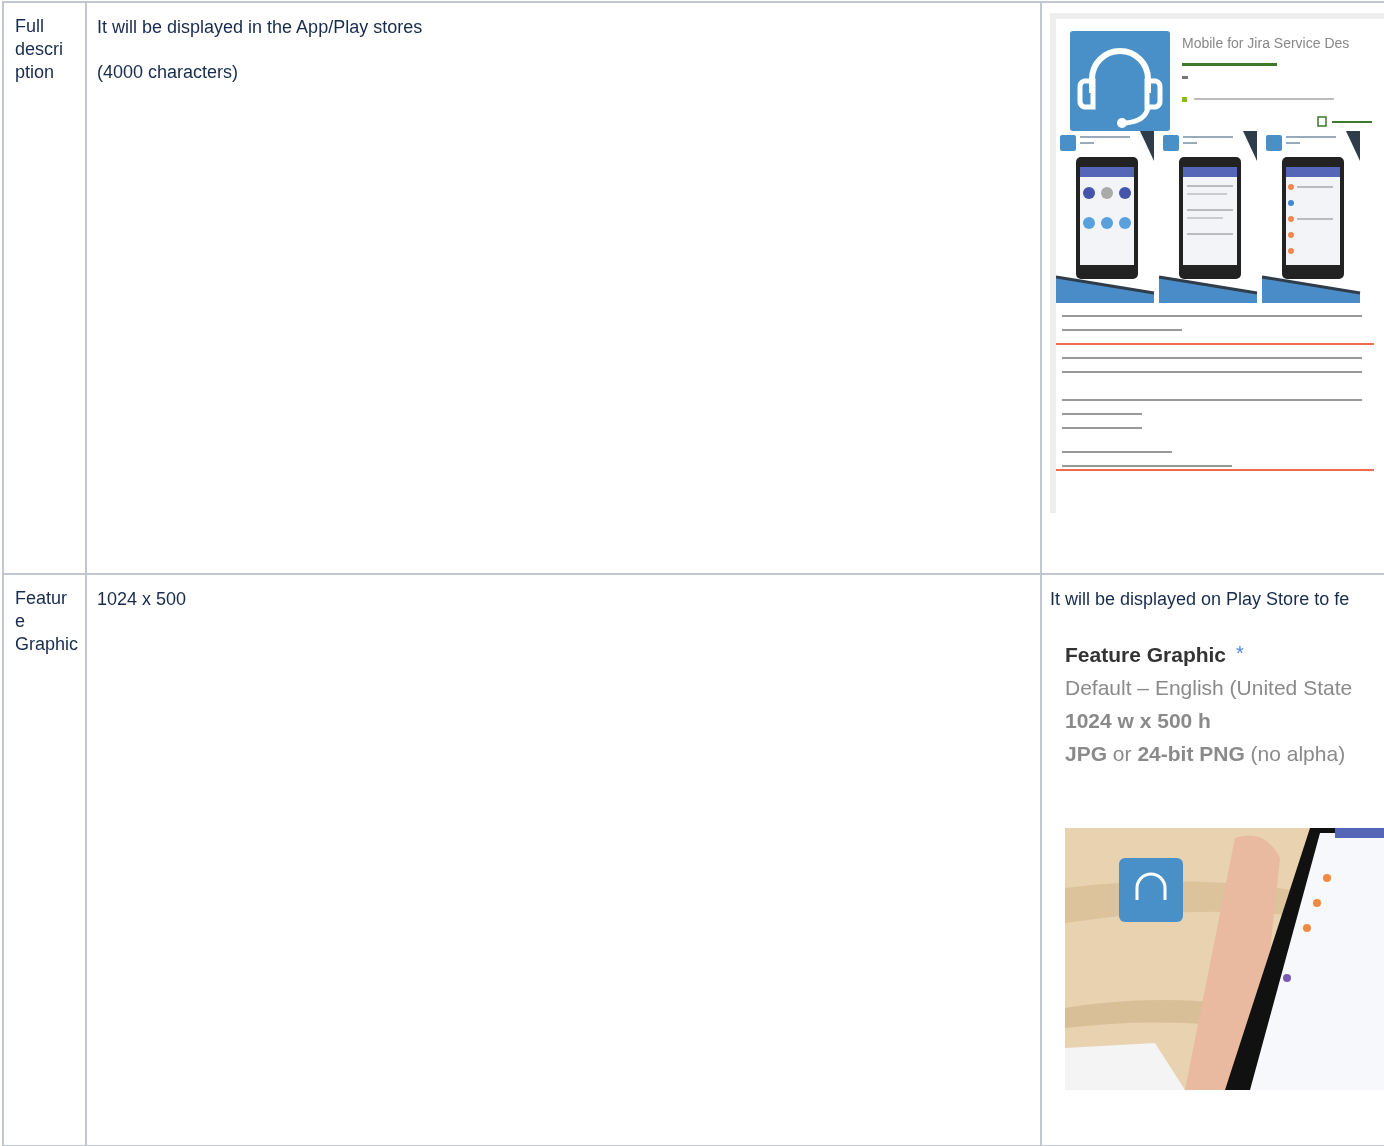 This screenshot has width=1384, height=1146. I want to click on app-title: Mobile for Jira Service Des, so click(1266, 43).